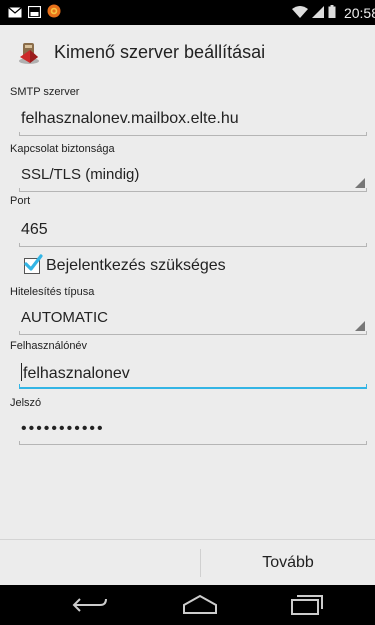  Describe the element at coordinates (29, 52) in the screenshot. I see `outgoing-server-icon` at that location.